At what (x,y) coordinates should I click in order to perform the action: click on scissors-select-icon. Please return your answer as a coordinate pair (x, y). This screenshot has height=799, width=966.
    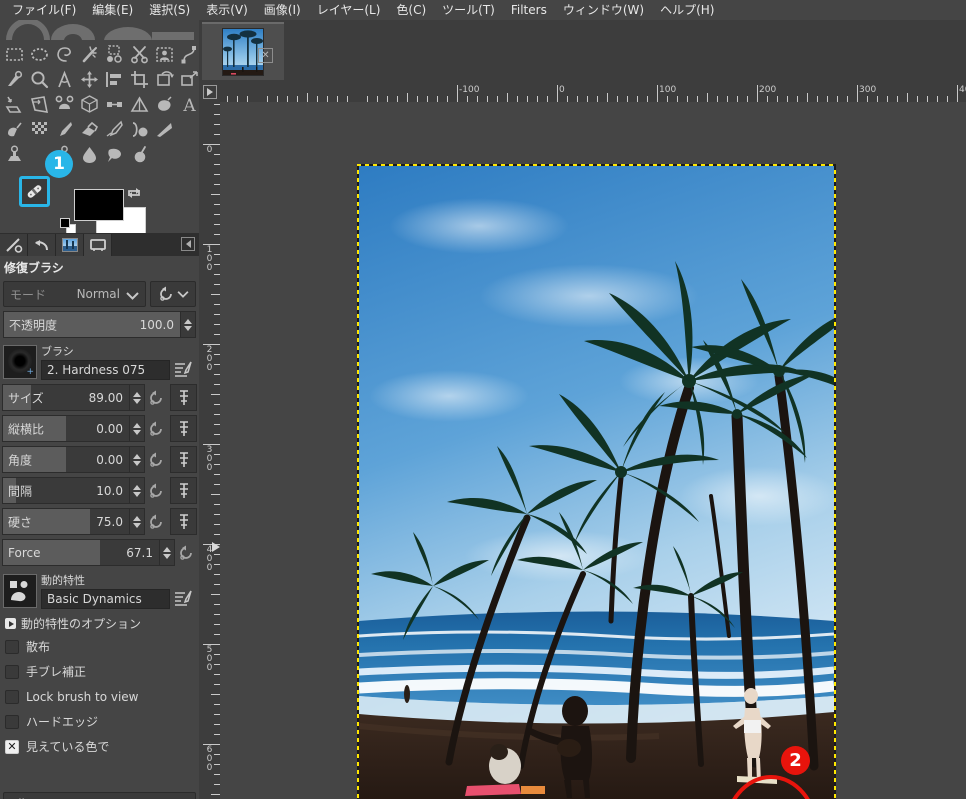
    Looking at the image, I should click on (139, 54).